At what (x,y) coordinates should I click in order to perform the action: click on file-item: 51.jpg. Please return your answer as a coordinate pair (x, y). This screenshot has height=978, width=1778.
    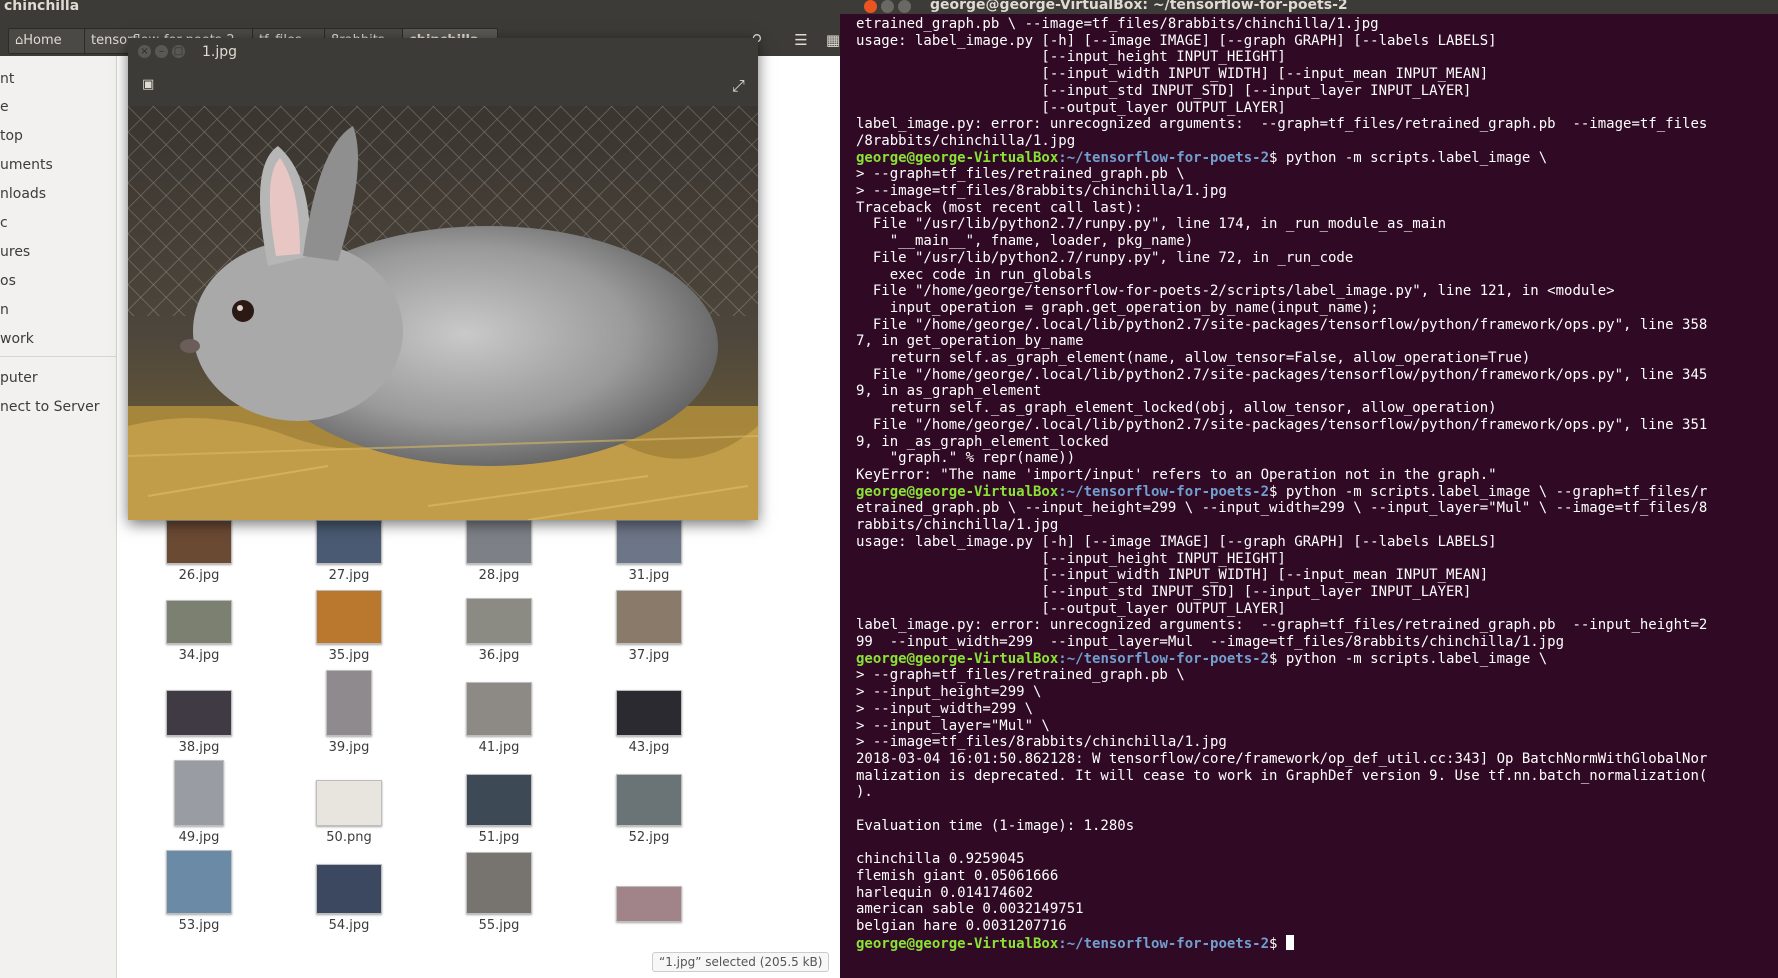
    Looking at the image, I should click on (499, 809).